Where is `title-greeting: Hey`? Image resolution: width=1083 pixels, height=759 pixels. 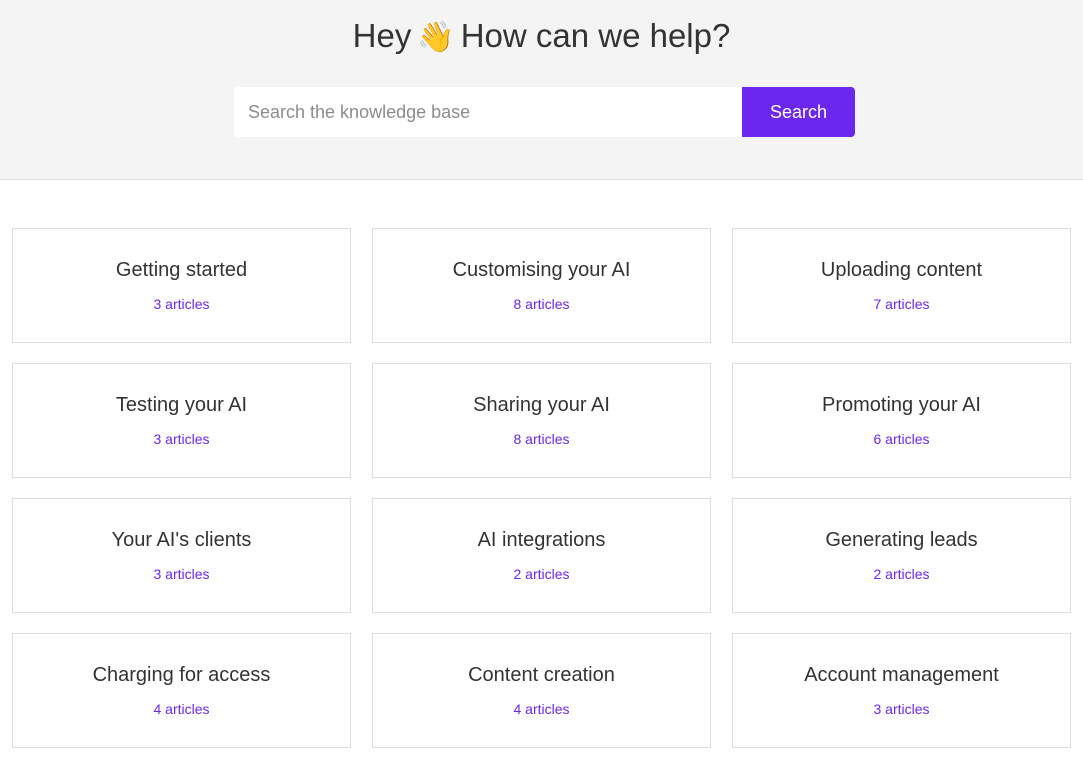 title-greeting: Hey is located at coordinates (382, 35).